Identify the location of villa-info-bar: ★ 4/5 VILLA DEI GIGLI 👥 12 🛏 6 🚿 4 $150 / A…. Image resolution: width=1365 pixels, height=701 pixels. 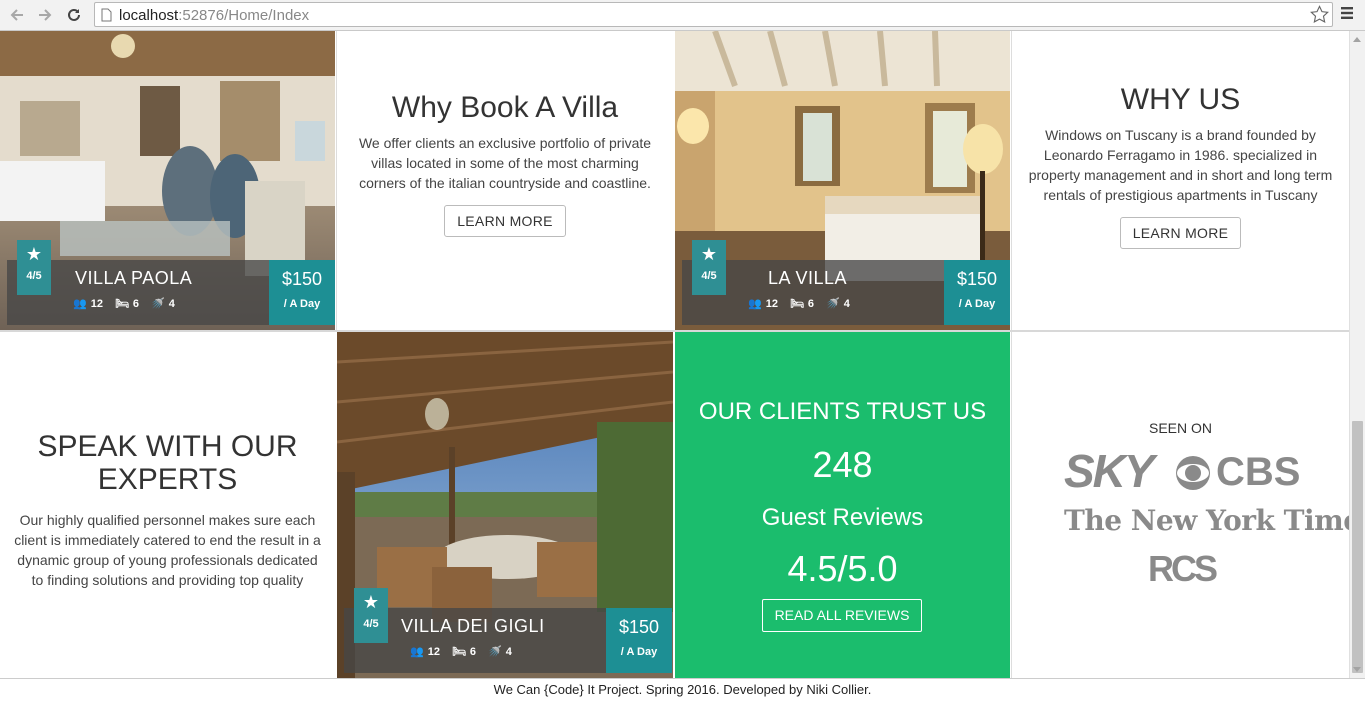
(508, 630).